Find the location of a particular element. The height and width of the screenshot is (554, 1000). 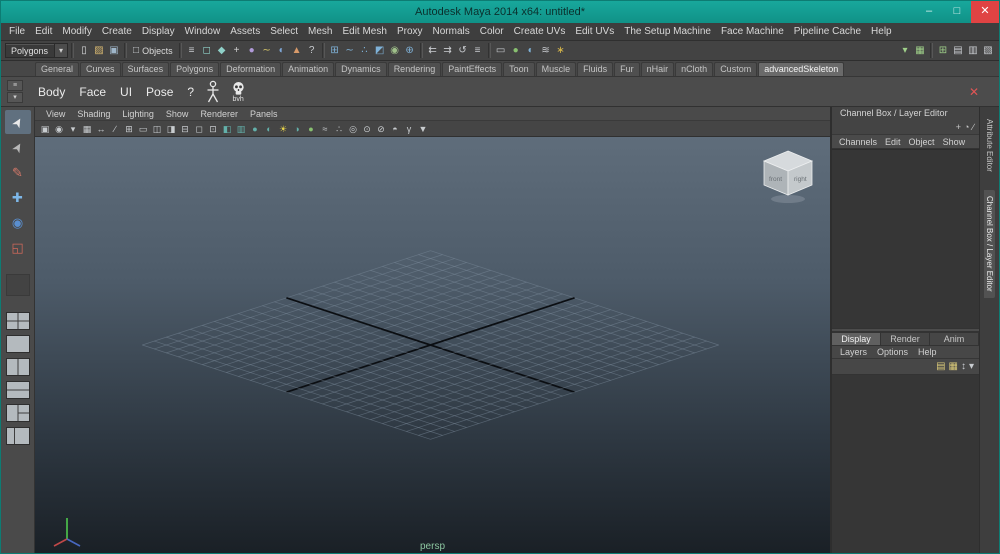

bookmarks-icon: ▾ is located at coordinates (73, 129).